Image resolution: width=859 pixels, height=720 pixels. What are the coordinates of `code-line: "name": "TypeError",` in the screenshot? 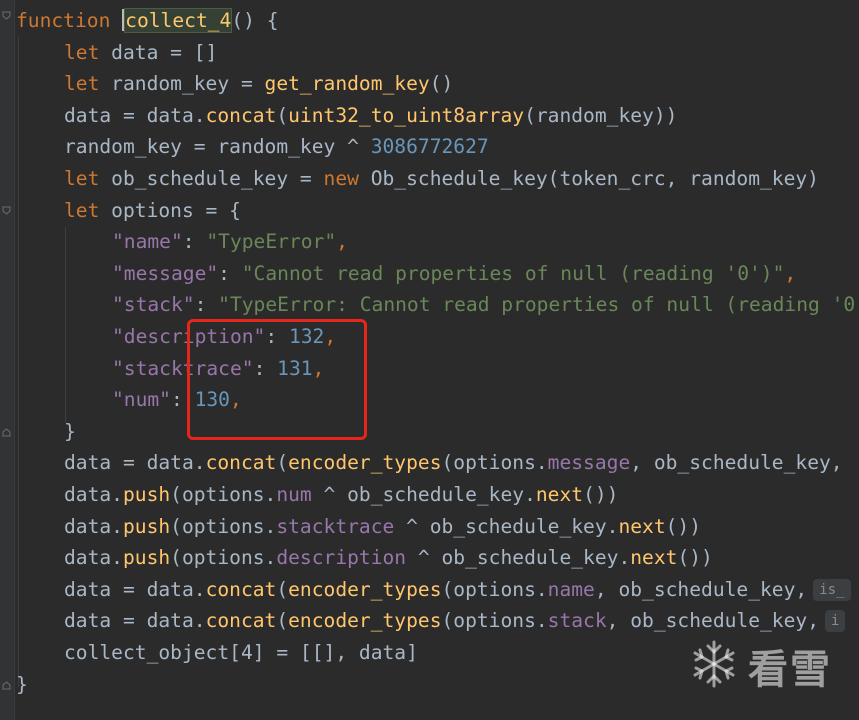 It's located at (230, 242).